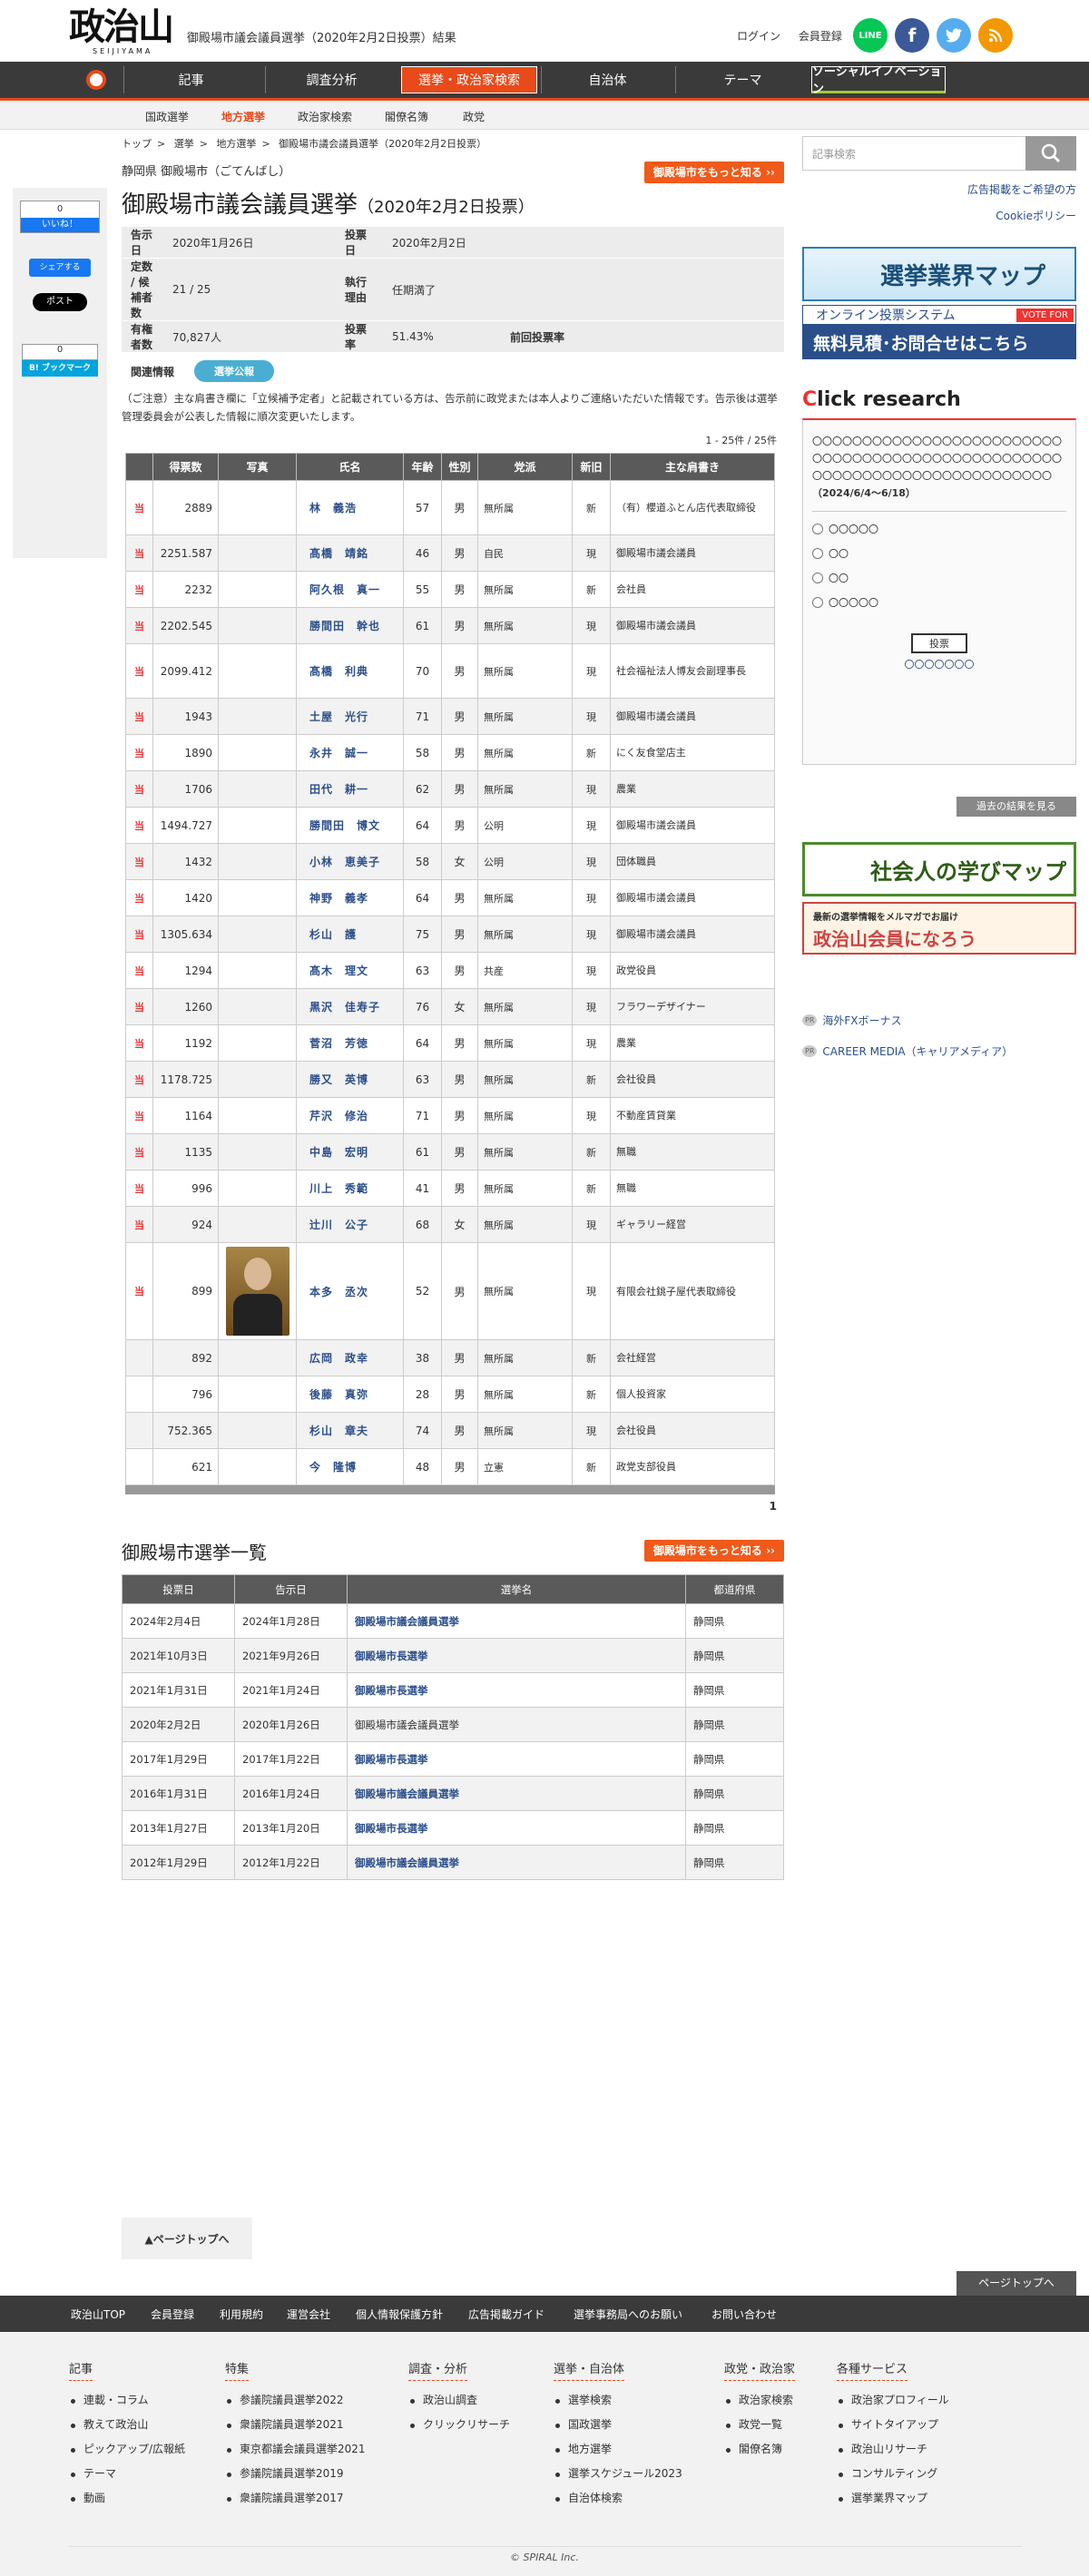  What do you see at coordinates (1016, 2283) in the screenshot?
I see `page-top-tab: ページトップへ` at bounding box center [1016, 2283].